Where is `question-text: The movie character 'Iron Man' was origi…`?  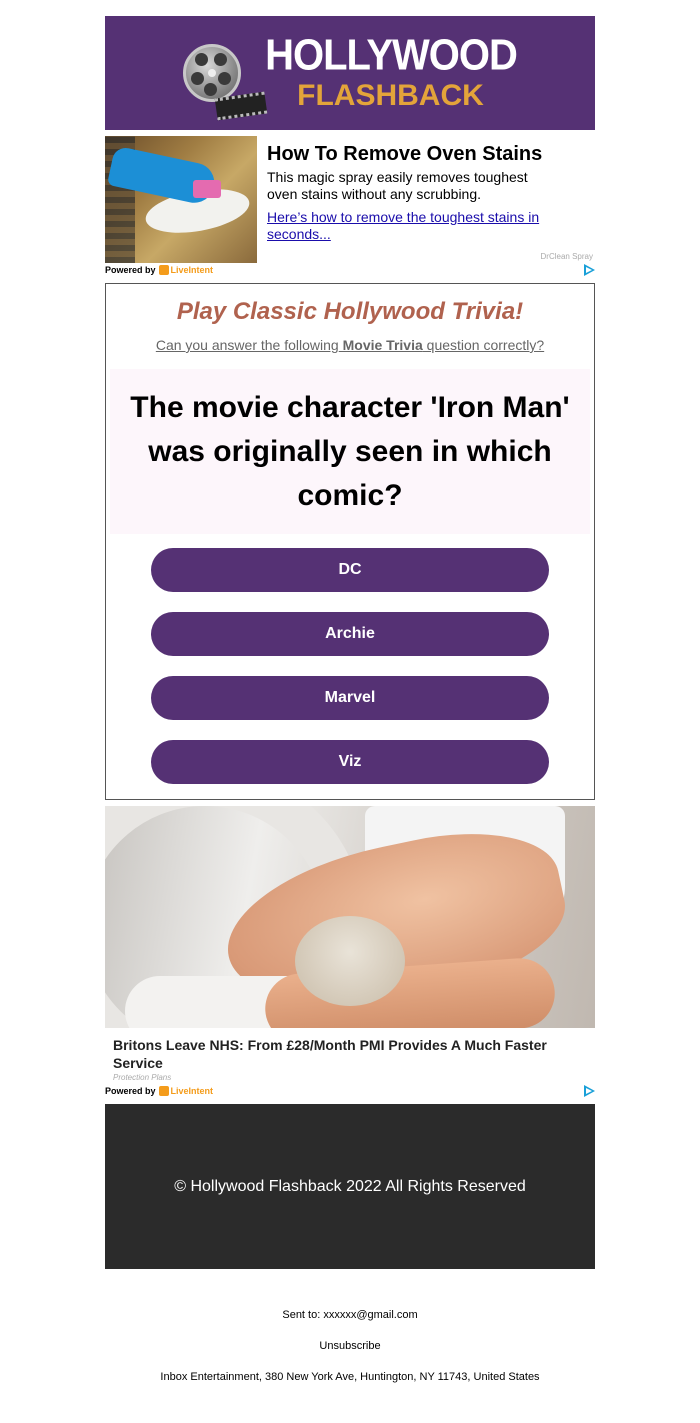
question-text: The movie character 'Iron Man' was origi… is located at coordinates (350, 451).